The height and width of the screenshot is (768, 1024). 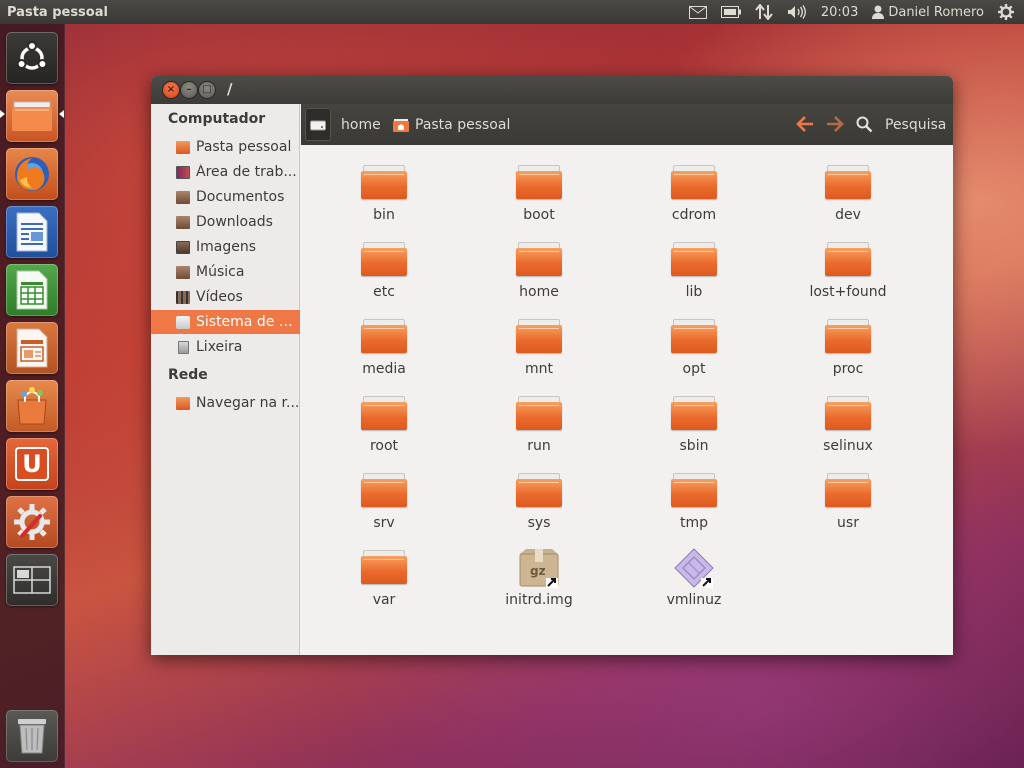 I want to click on sidebar-item-label: Documentos, so click(x=240, y=197).